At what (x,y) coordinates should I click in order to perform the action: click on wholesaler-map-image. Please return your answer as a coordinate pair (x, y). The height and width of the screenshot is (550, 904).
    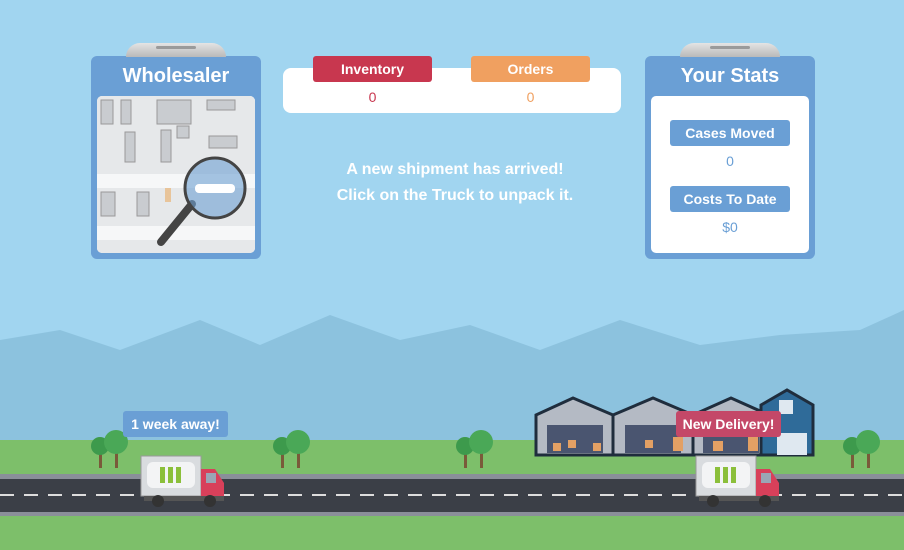
    Looking at the image, I should click on (176, 174).